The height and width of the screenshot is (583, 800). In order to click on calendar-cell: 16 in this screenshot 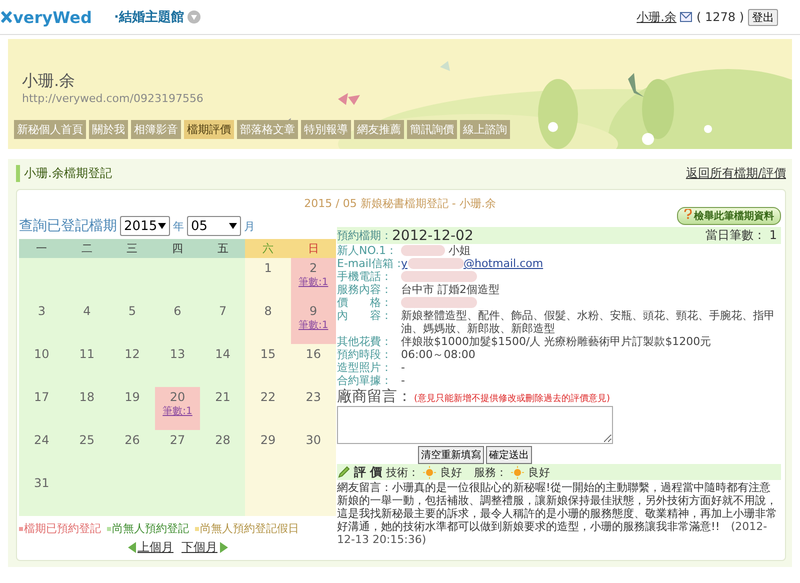, I will do `click(313, 365)`.